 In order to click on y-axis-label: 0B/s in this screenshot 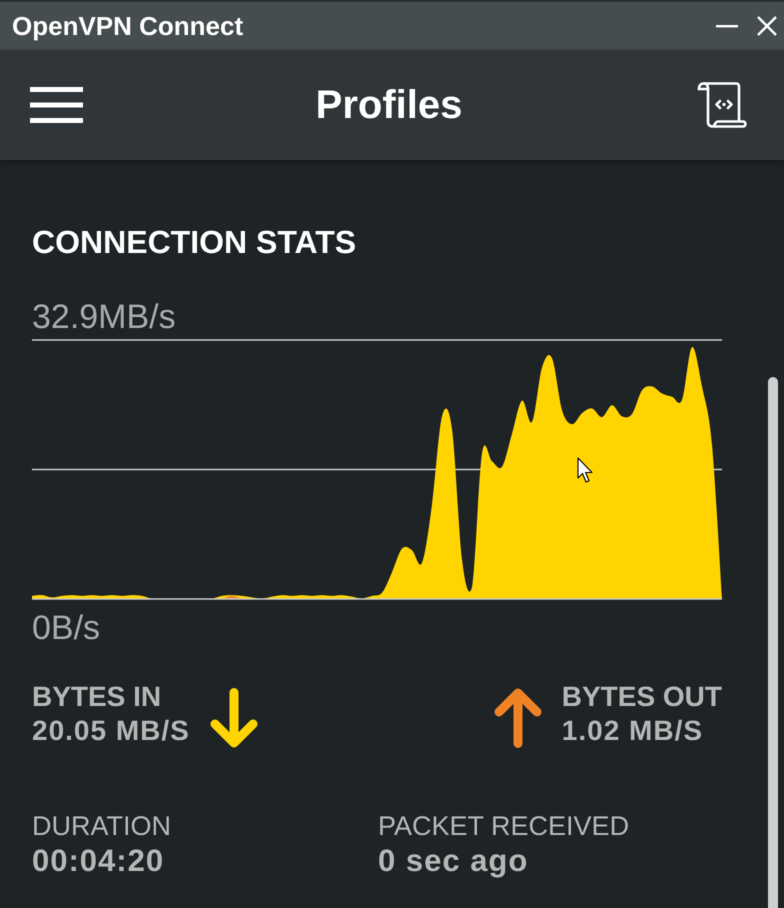, I will do `click(66, 628)`.